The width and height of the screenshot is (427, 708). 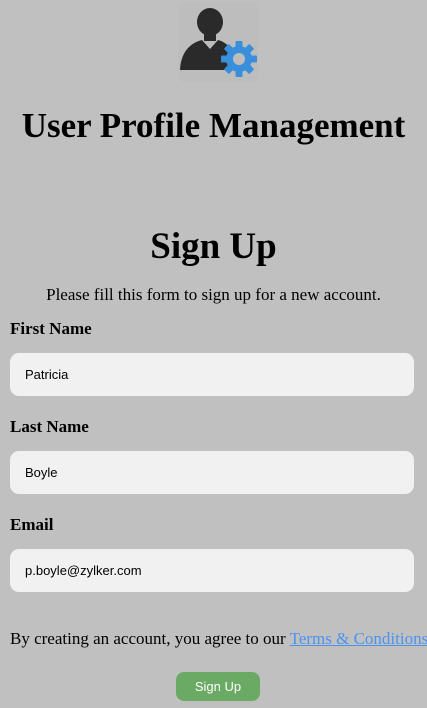 What do you see at coordinates (213, 246) in the screenshot?
I see `form-title: Sign Up` at bounding box center [213, 246].